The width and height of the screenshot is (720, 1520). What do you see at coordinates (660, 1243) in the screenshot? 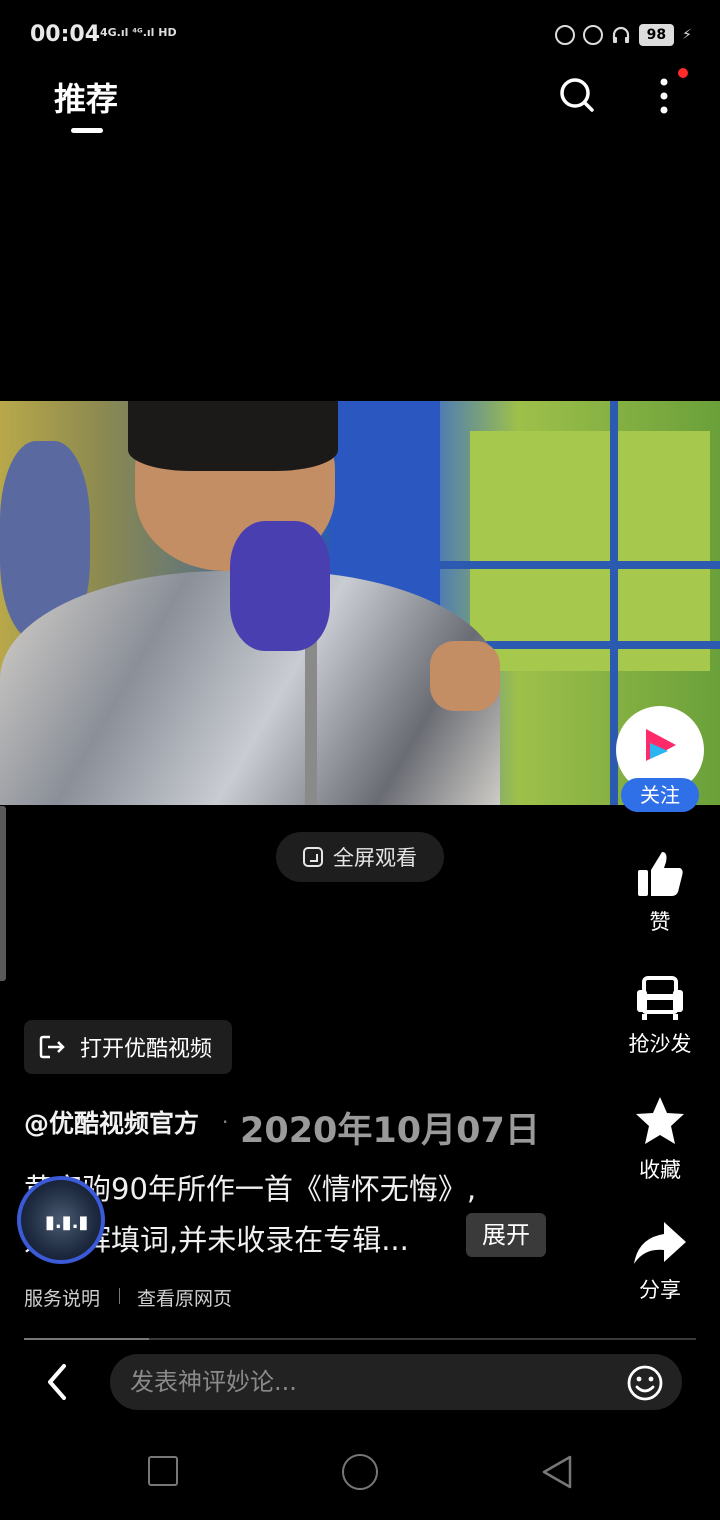
I see `share-arrow-icon` at bounding box center [660, 1243].